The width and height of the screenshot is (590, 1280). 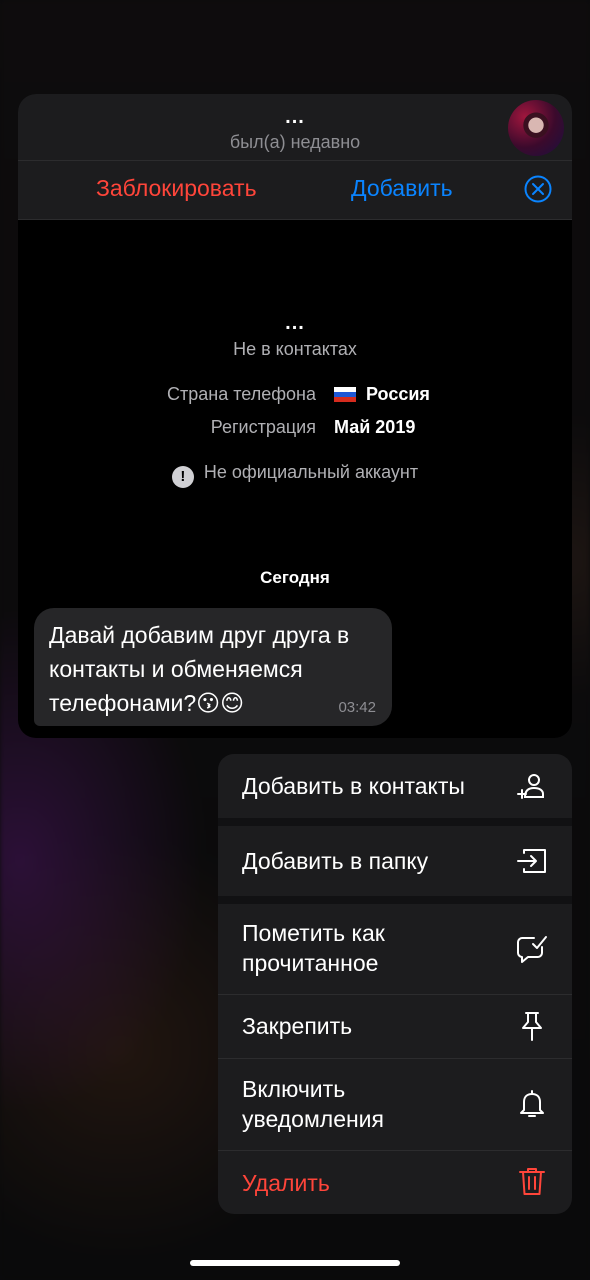 What do you see at coordinates (313, 1104) in the screenshot?
I see `menu-item-label: Включить уведомления` at bounding box center [313, 1104].